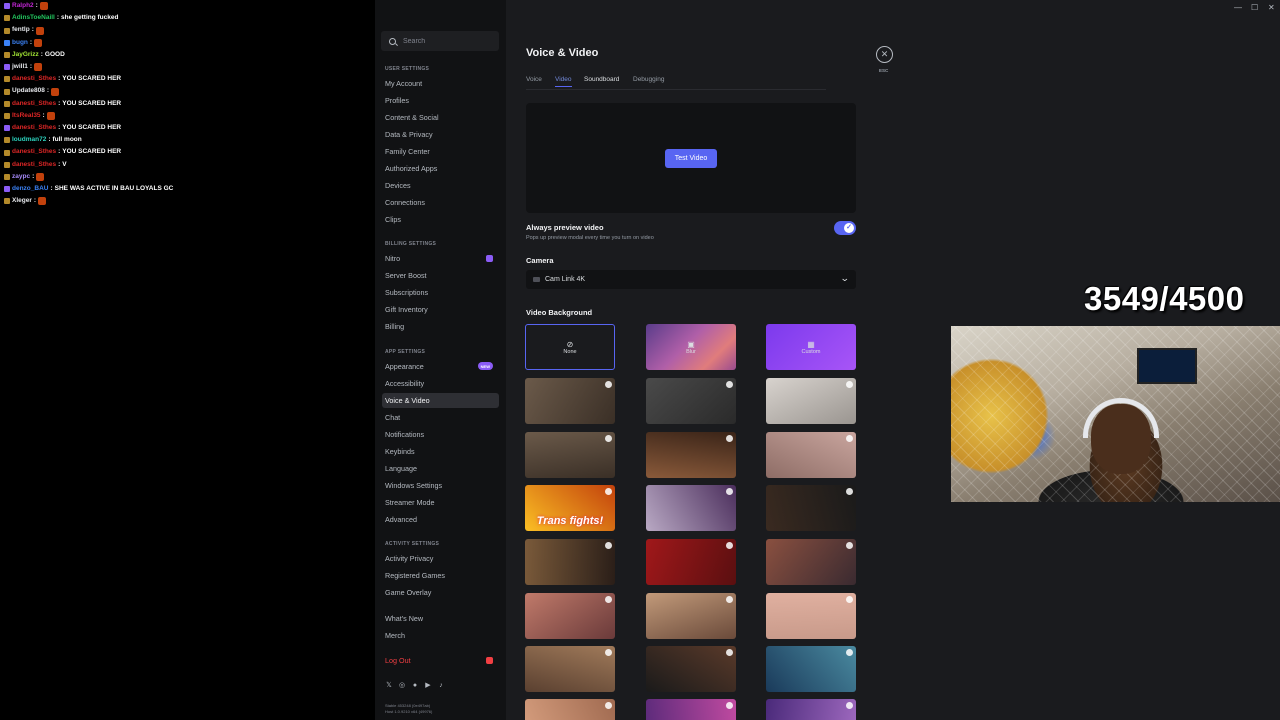  Describe the element at coordinates (1271, 7) in the screenshot. I see `close-window-icon: ✕` at that location.